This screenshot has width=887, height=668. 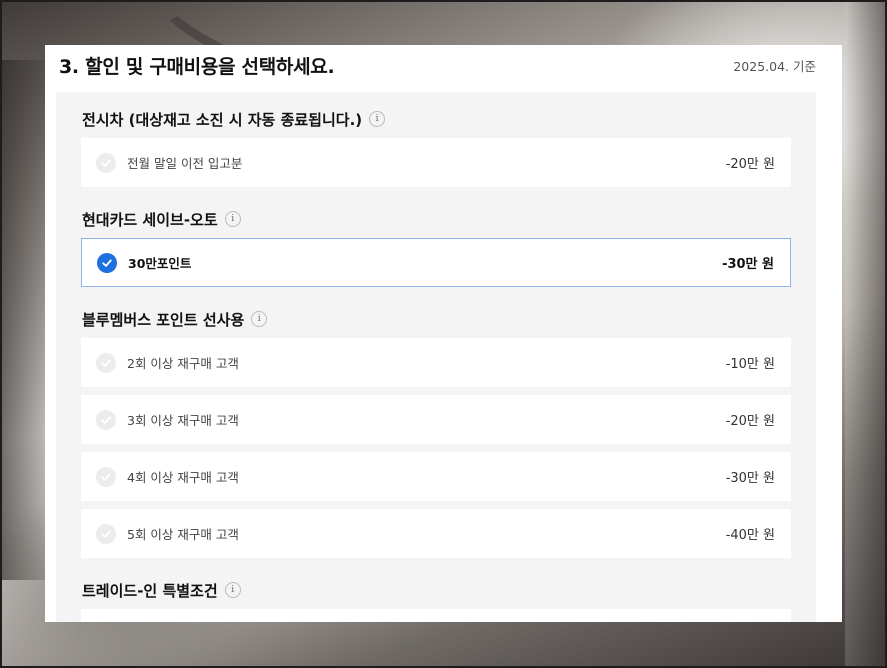 What do you see at coordinates (750, 535) in the screenshot?
I see `option-price: -40만 원` at bounding box center [750, 535].